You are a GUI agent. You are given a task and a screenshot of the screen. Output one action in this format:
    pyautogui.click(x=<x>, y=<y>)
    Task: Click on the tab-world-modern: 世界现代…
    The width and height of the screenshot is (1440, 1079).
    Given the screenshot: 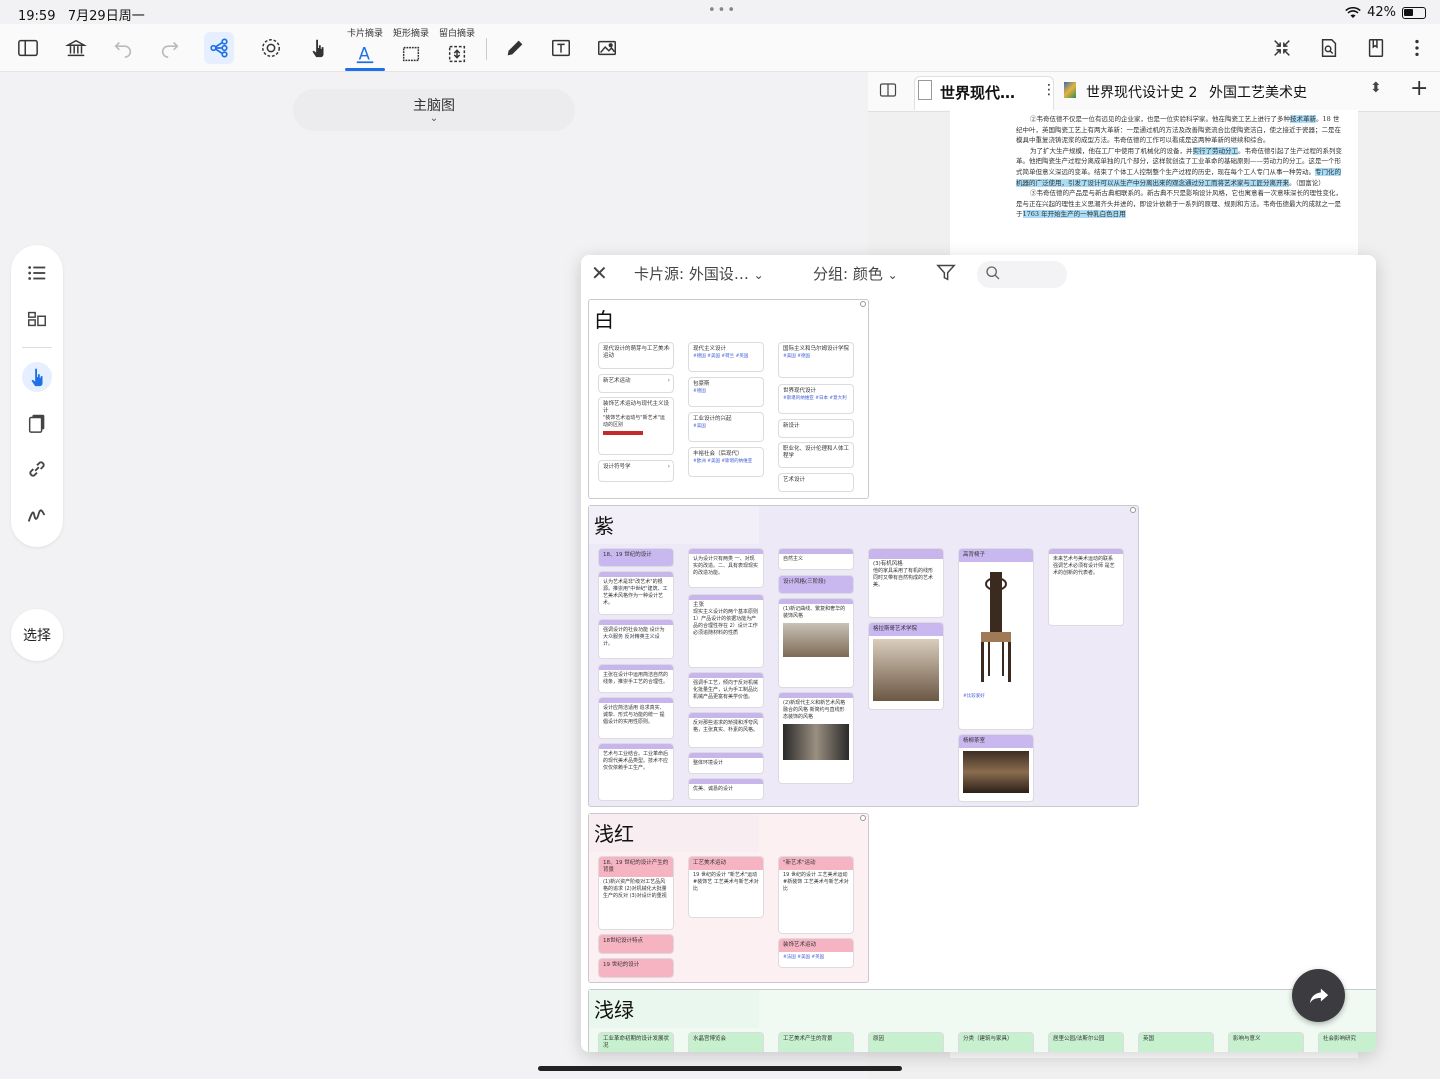 What is the action you would take?
    pyautogui.click(x=977, y=92)
    